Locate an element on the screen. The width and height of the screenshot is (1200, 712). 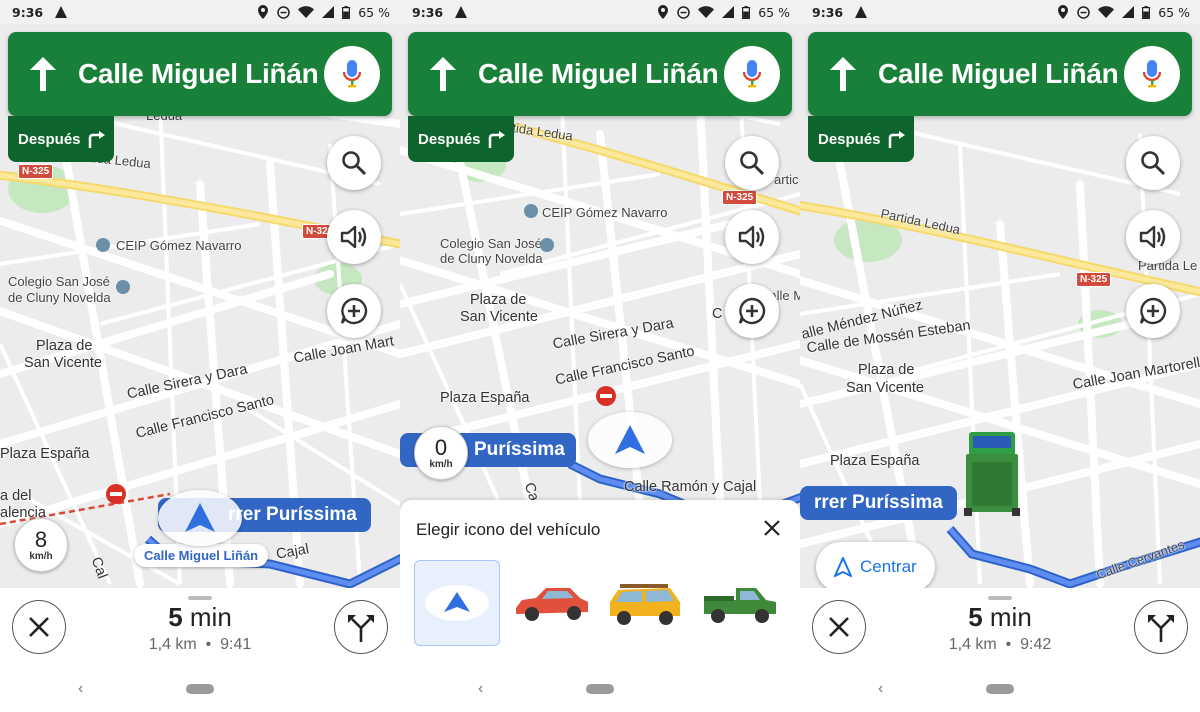
system-navigation-bar: ‹ is located at coordinates (1000, 687).